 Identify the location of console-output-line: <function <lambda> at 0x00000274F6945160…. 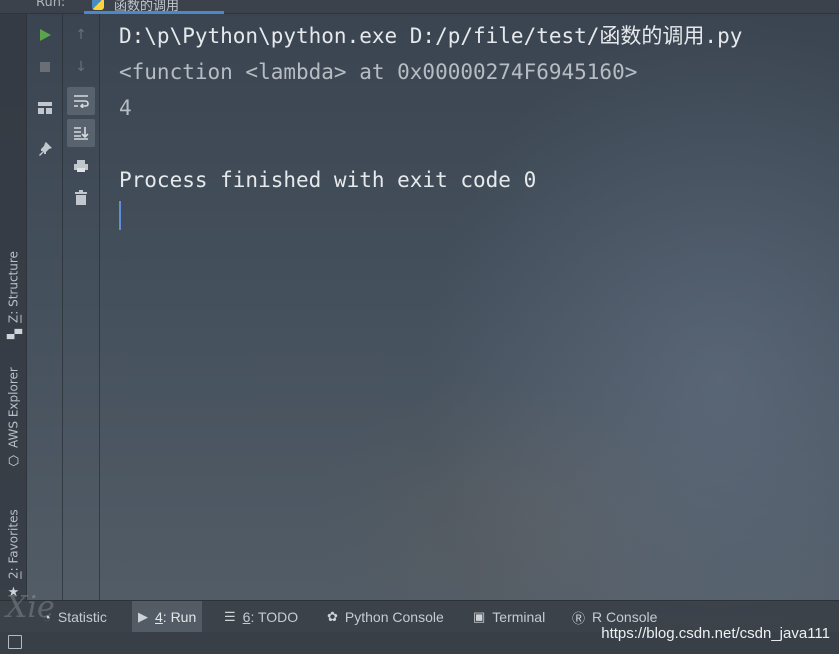
(378, 72).